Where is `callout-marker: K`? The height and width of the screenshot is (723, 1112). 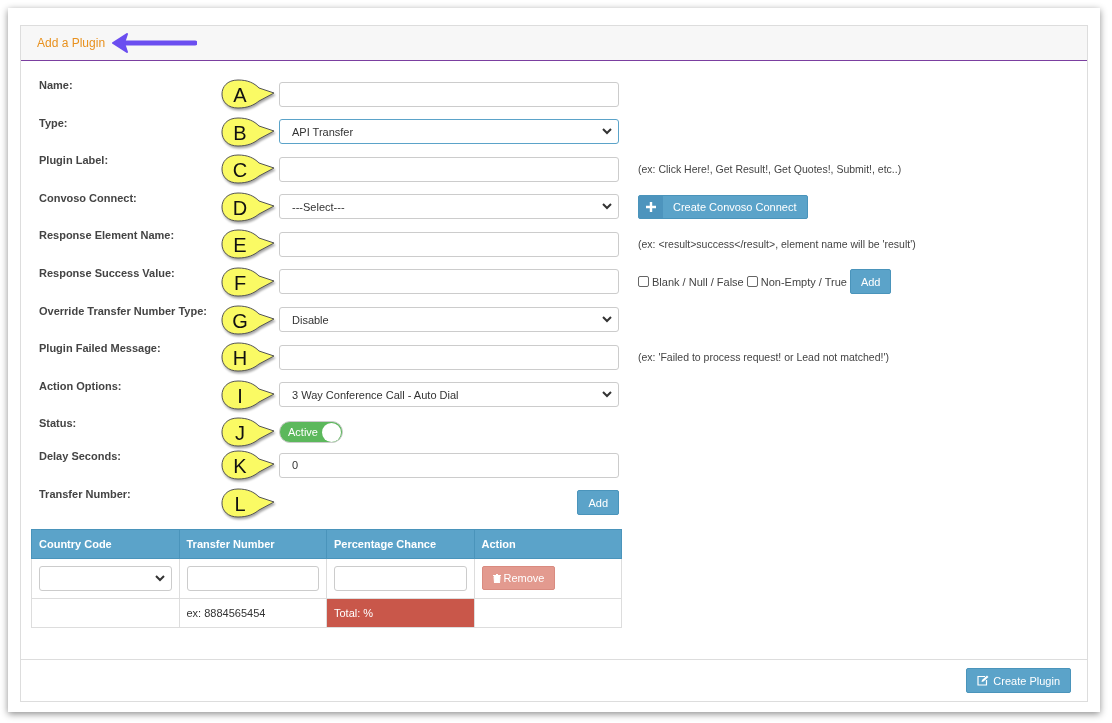 callout-marker: K is located at coordinates (249, 465).